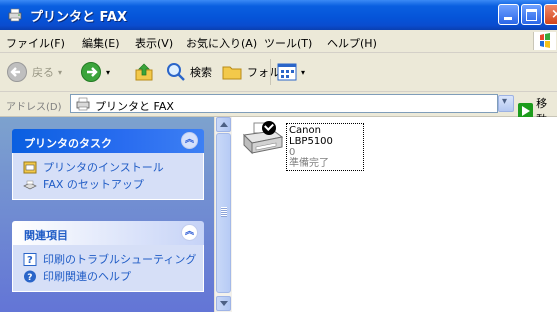  I want to click on address-value: プリンタと FAX, so click(134, 106).